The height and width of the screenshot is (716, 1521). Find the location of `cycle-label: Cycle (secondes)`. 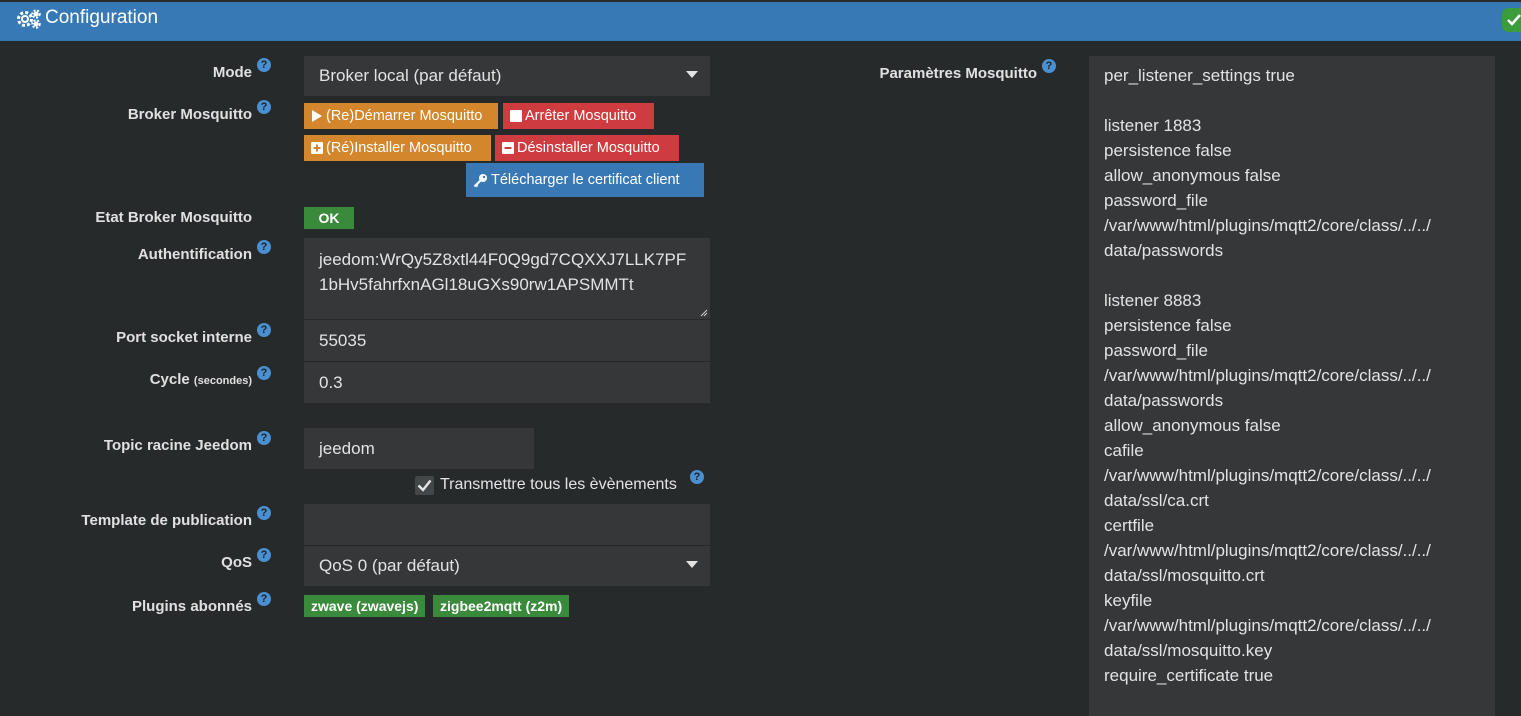

cycle-label: Cycle (secondes) is located at coordinates (136, 379).